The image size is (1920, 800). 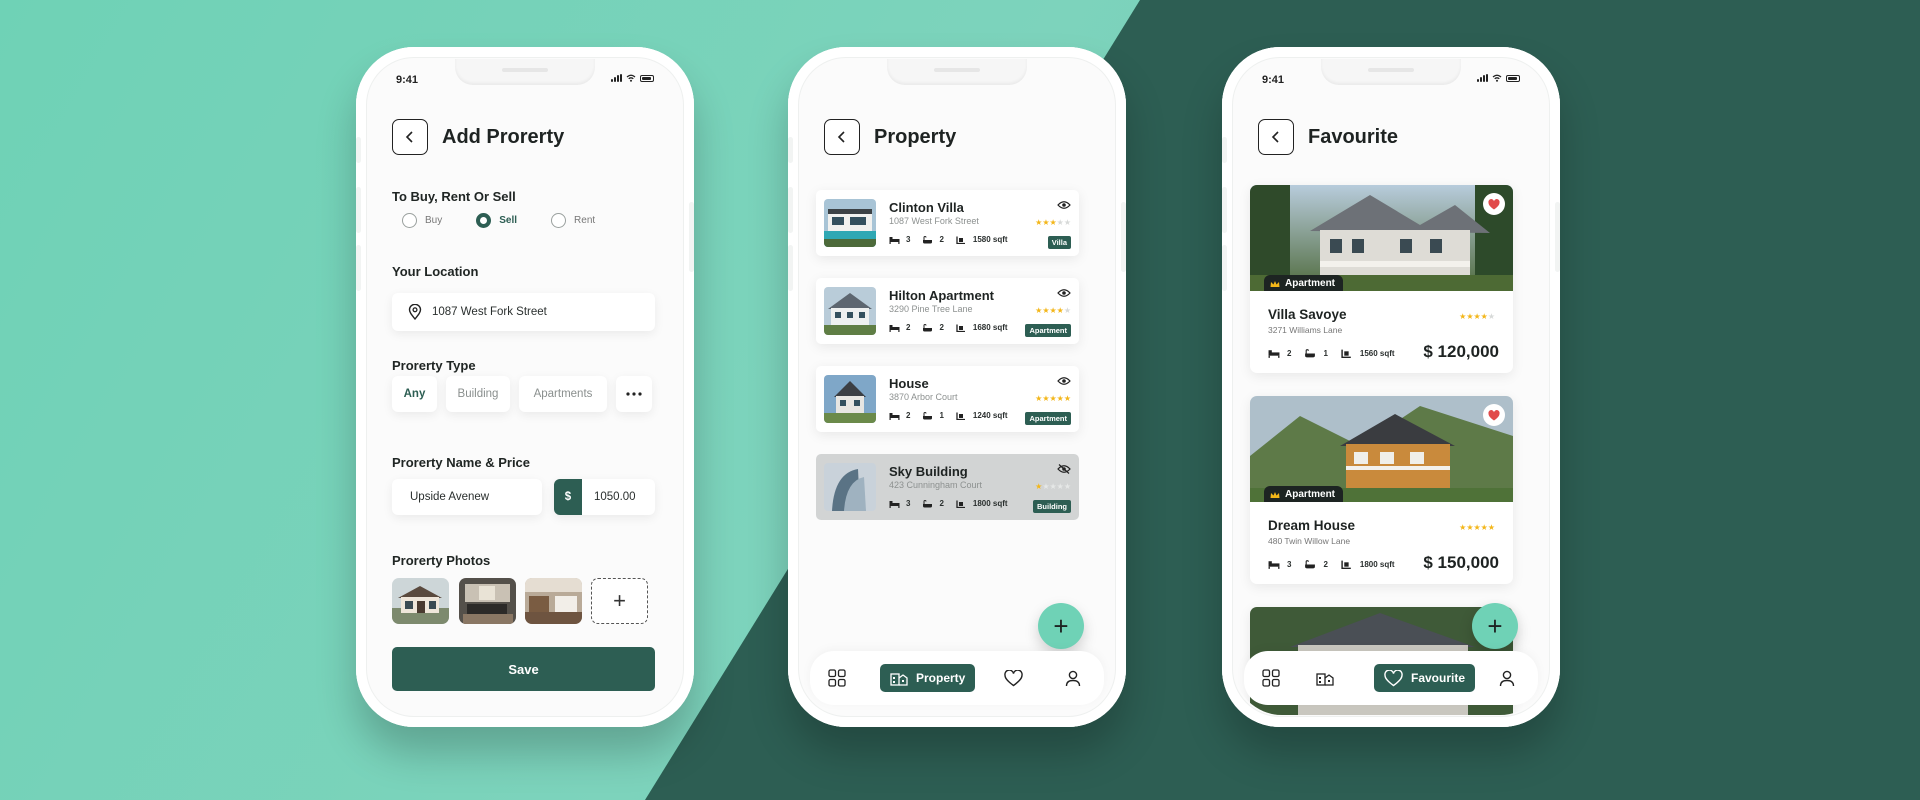 What do you see at coordinates (899, 679) in the screenshot?
I see `buildings-icon` at bounding box center [899, 679].